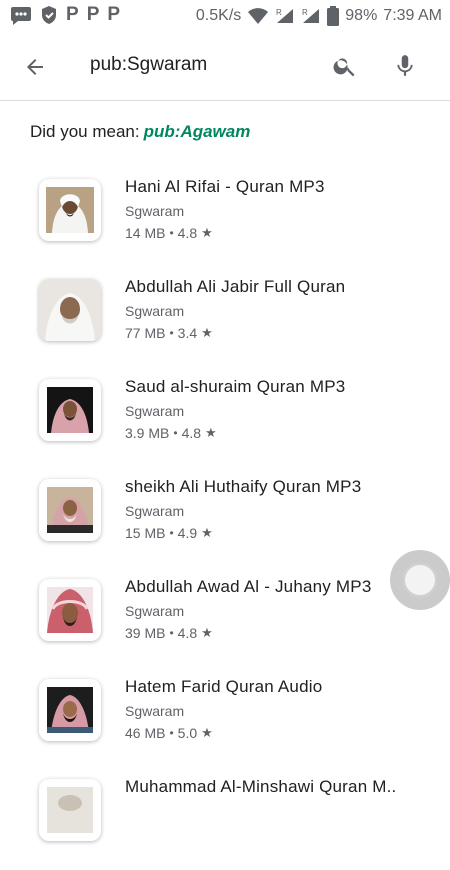 Image resolution: width=450 pixels, height=870 pixels. What do you see at coordinates (65, 15) in the screenshot?
I see `notification-icons: P P P` at bounding box center [65, 15].